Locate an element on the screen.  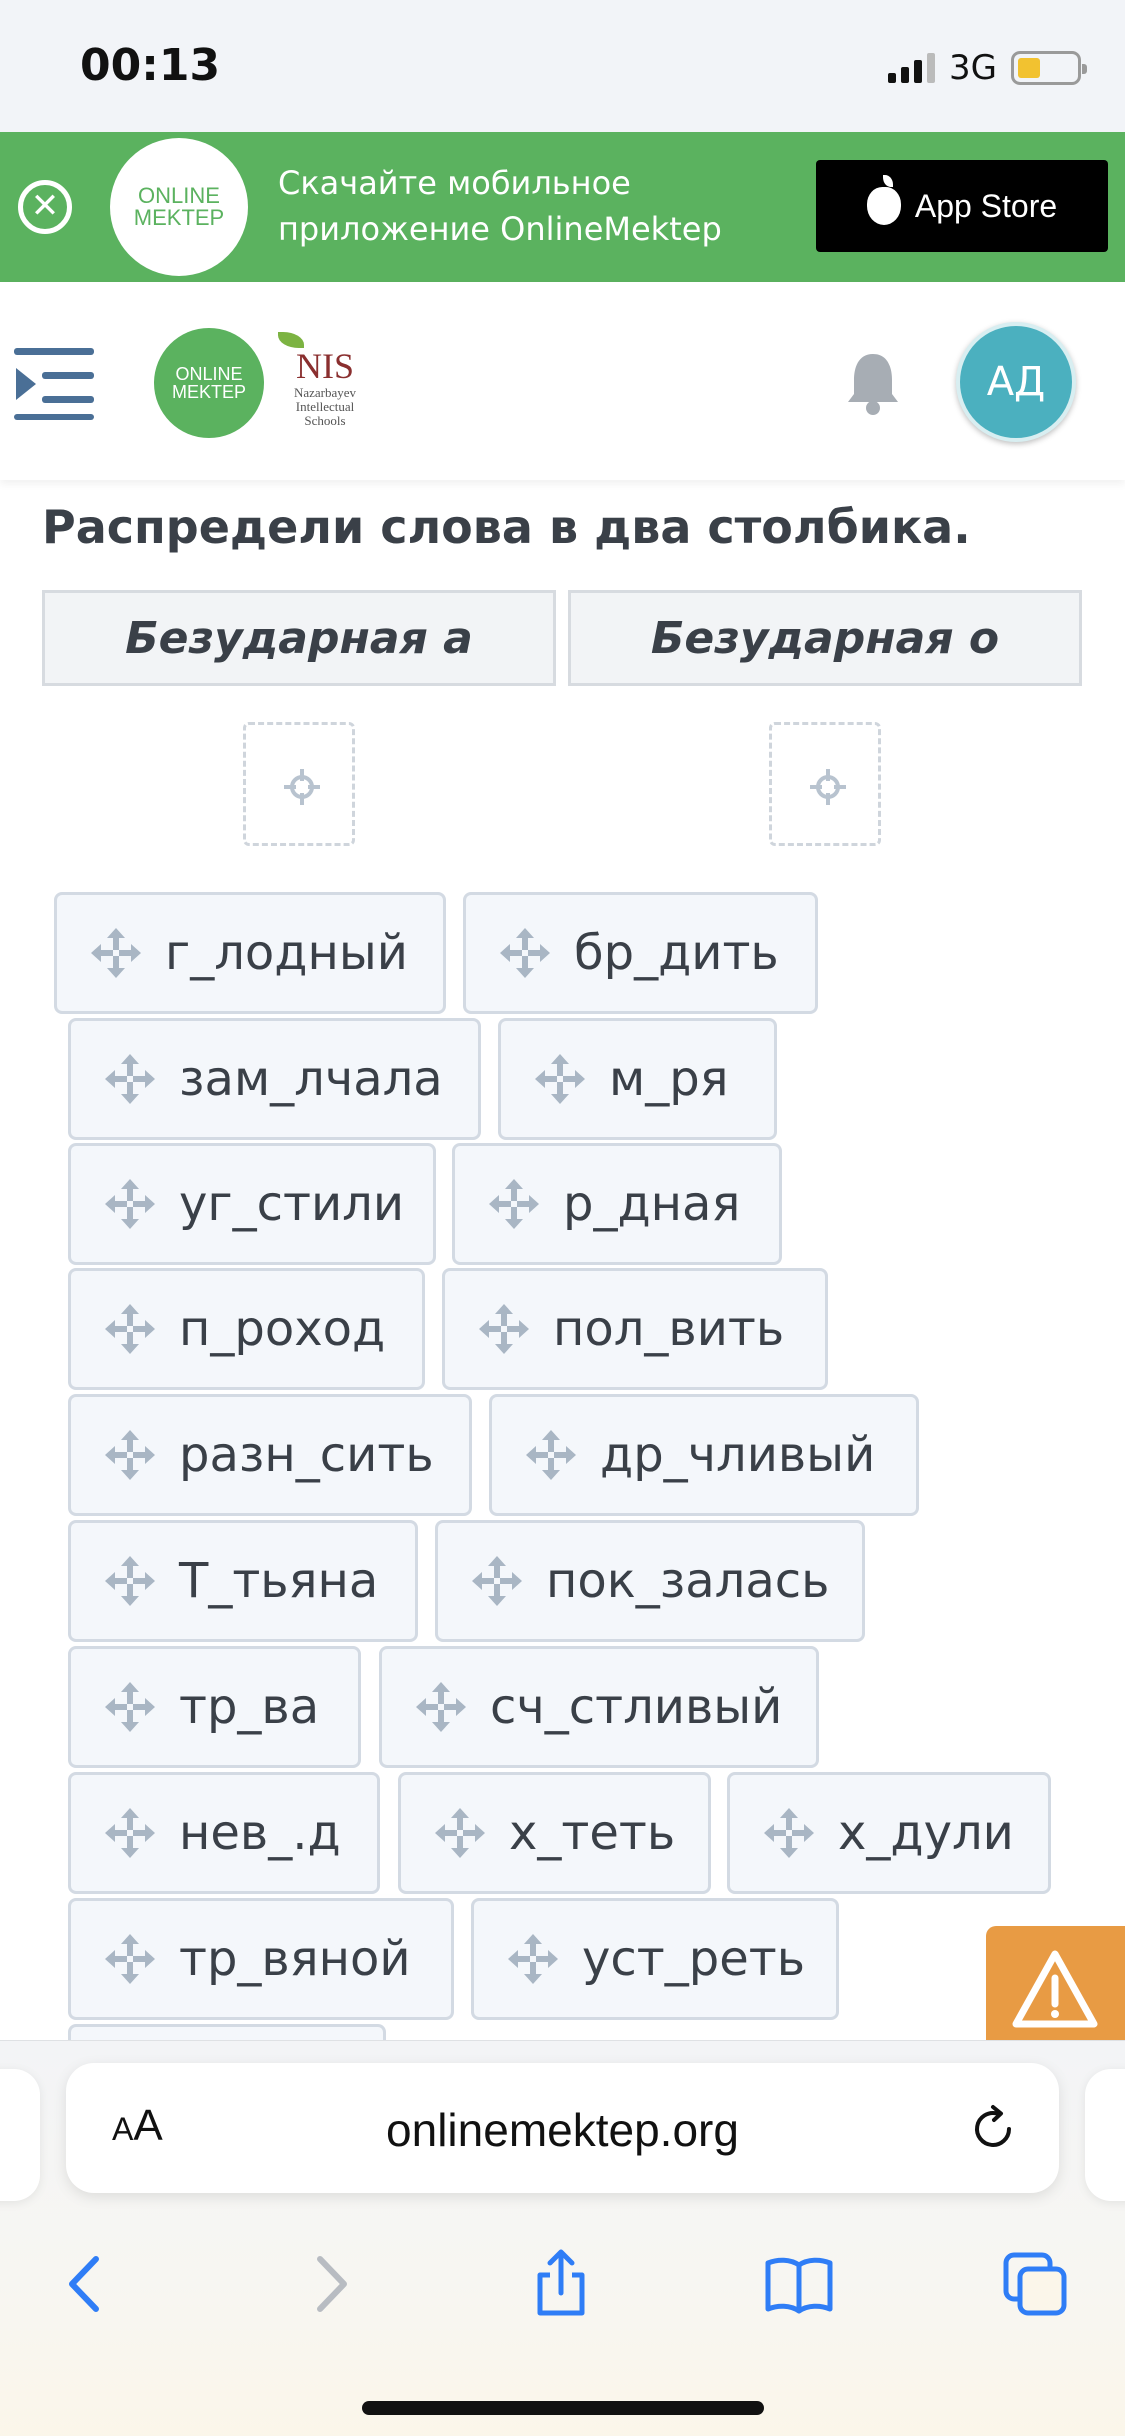
forward-icon is located at coordinates (329, 2284).